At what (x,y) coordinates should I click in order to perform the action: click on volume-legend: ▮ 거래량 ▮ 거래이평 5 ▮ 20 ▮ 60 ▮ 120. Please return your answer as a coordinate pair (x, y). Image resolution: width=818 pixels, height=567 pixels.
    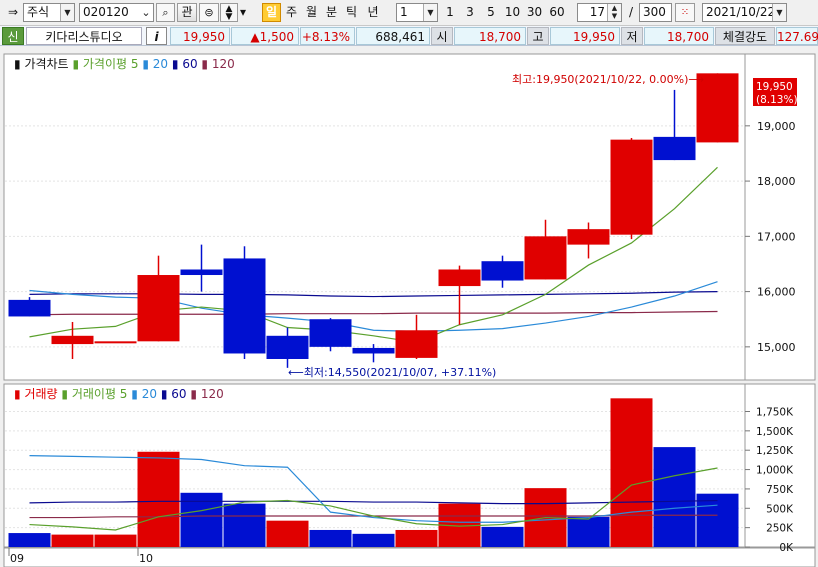
    Looking at the image, I should click on (119, 394).